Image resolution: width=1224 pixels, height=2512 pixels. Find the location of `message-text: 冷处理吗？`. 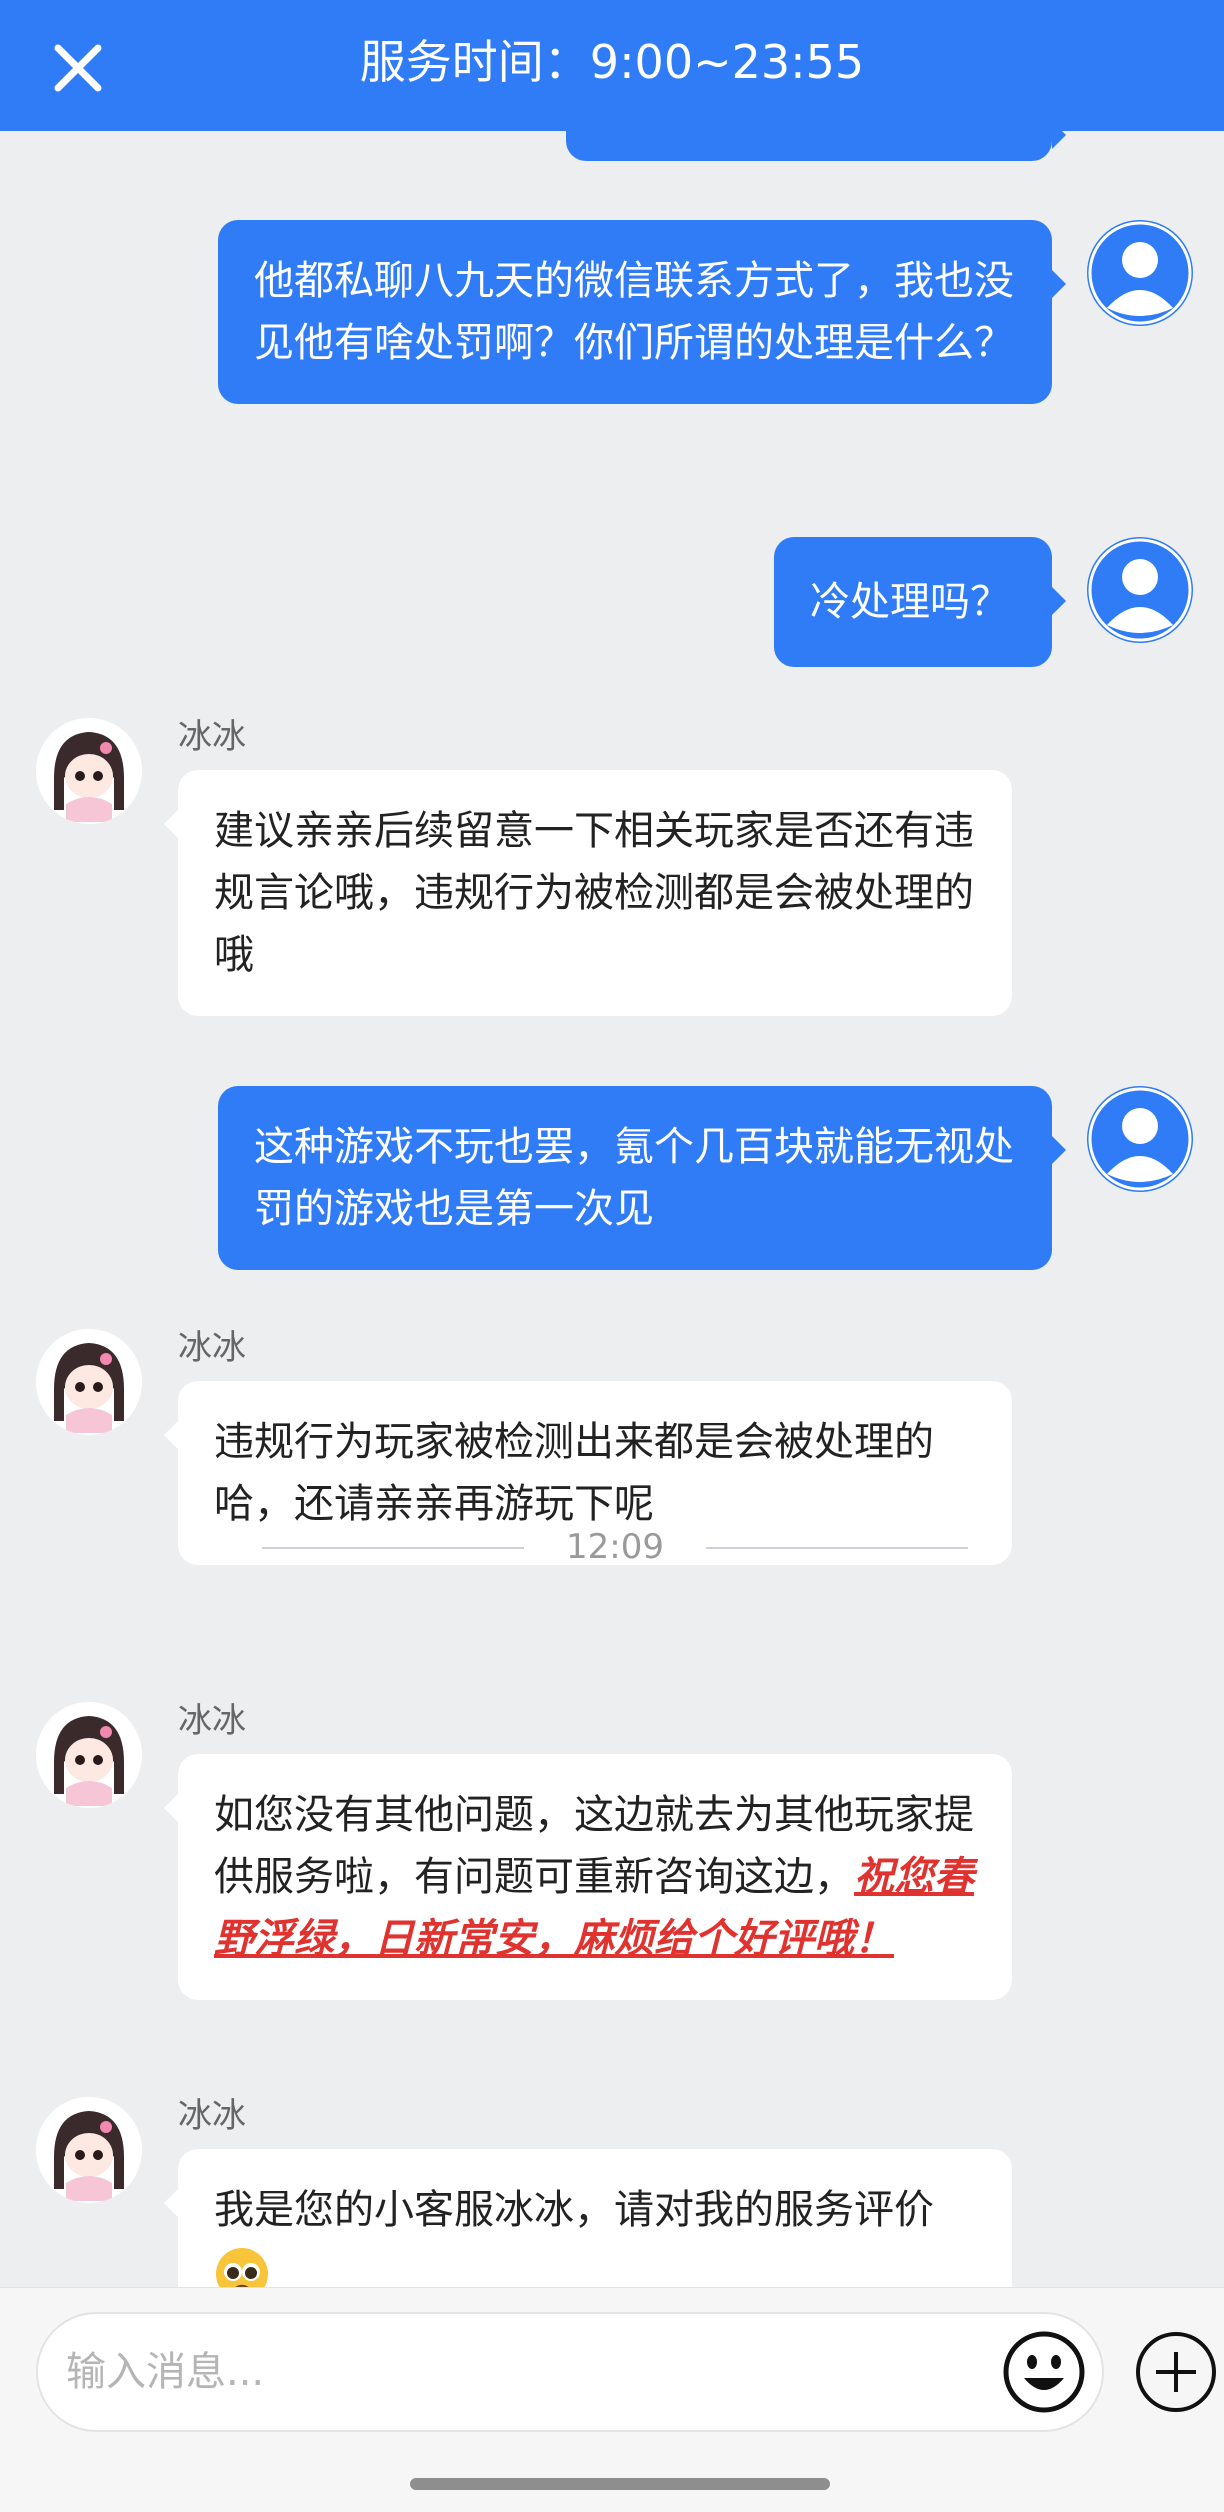

message-text: 冷处理吗？ is located at coordinates (910, 602).